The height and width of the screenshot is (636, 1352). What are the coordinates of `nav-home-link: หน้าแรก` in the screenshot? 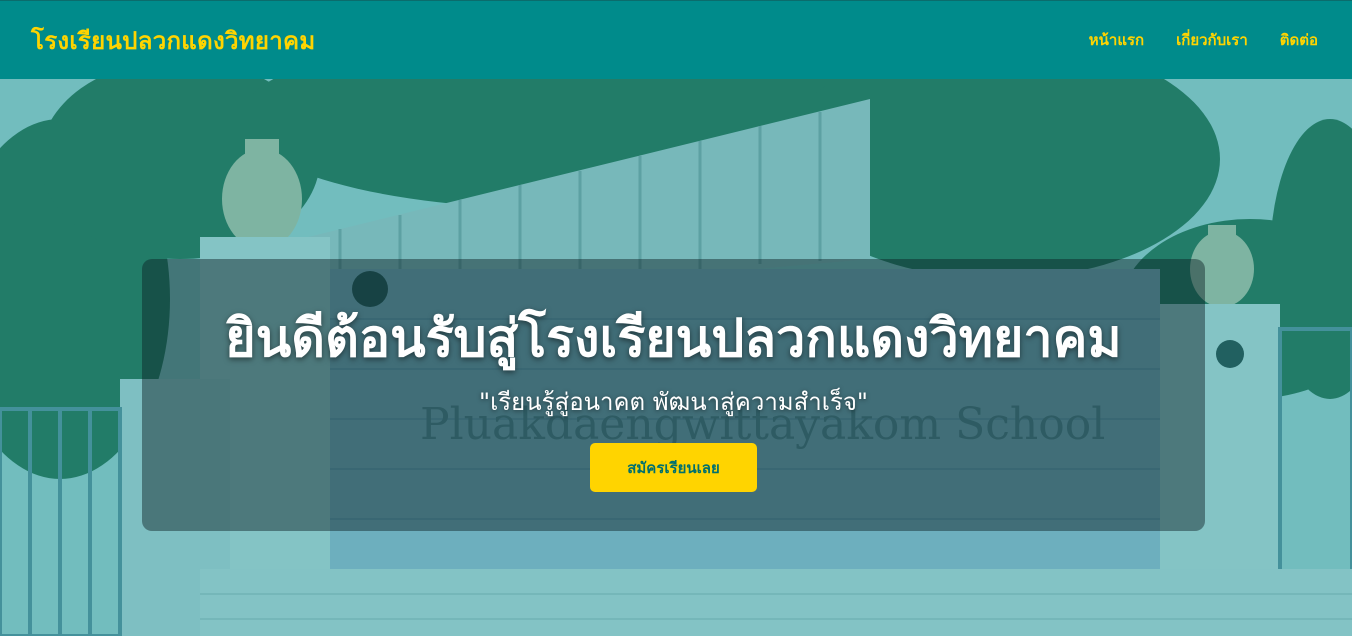 It's located at (1116, 40).